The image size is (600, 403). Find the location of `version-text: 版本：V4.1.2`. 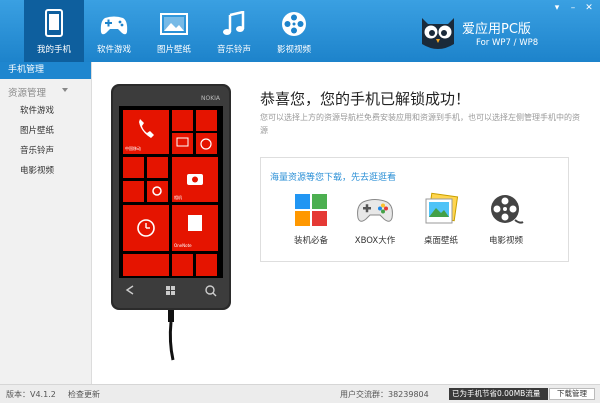

version-text: 版本：V4.1.2 is located at coordinates (31, 394).